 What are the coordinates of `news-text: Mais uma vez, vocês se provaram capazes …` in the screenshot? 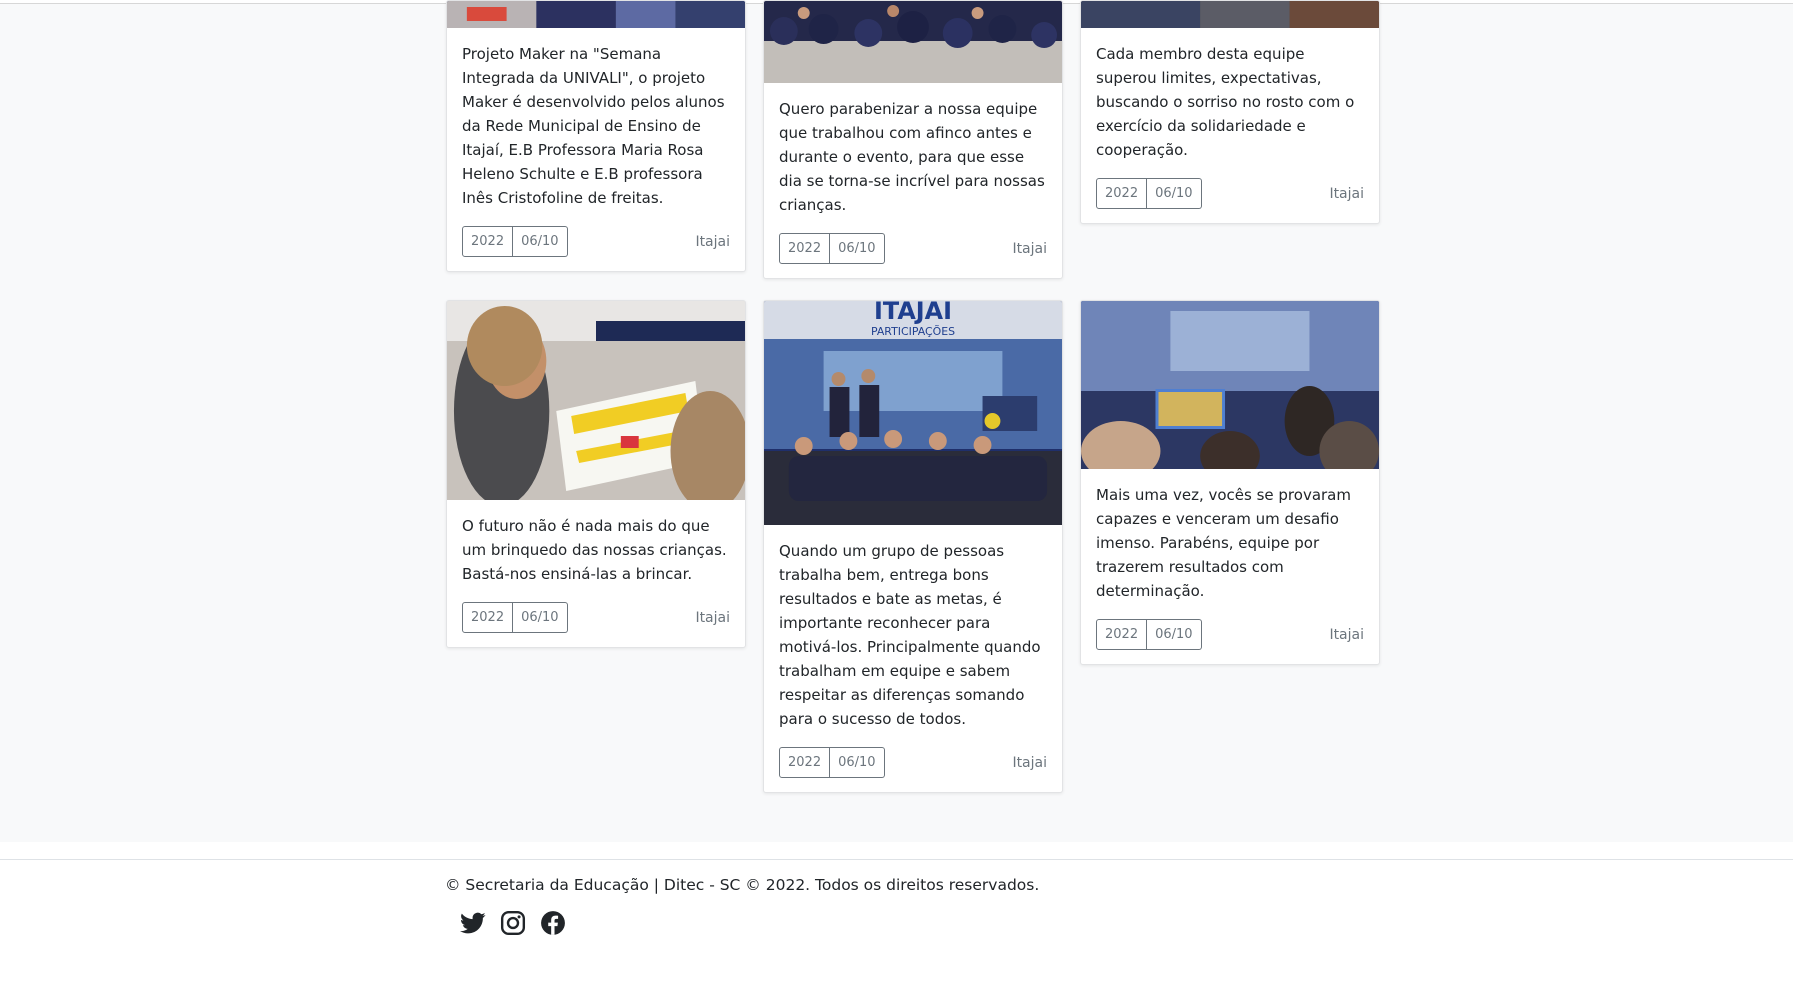 It's located at (1223, 543).